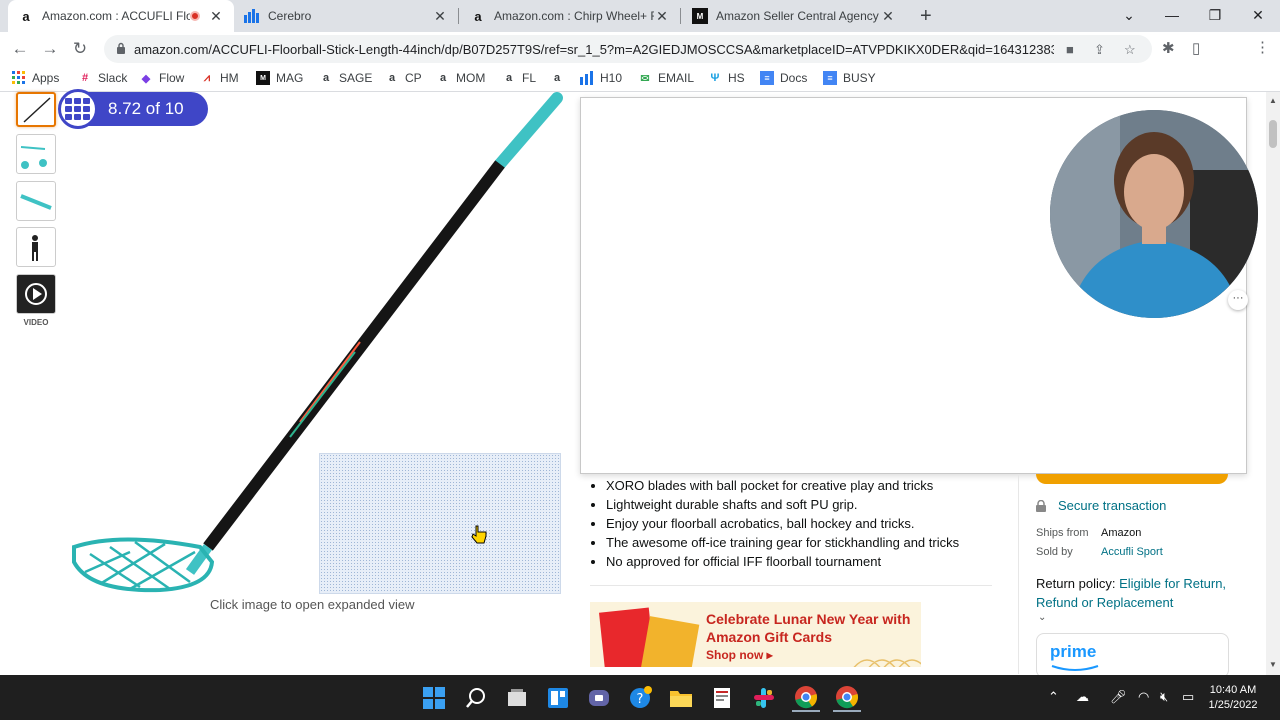 The width and height of the screenshot is (1280, 720). What do you see at coordinates (345, 78) in the screenshot?
I see `bookmark-sage: a SAGE` at bounding box center [345, 78].